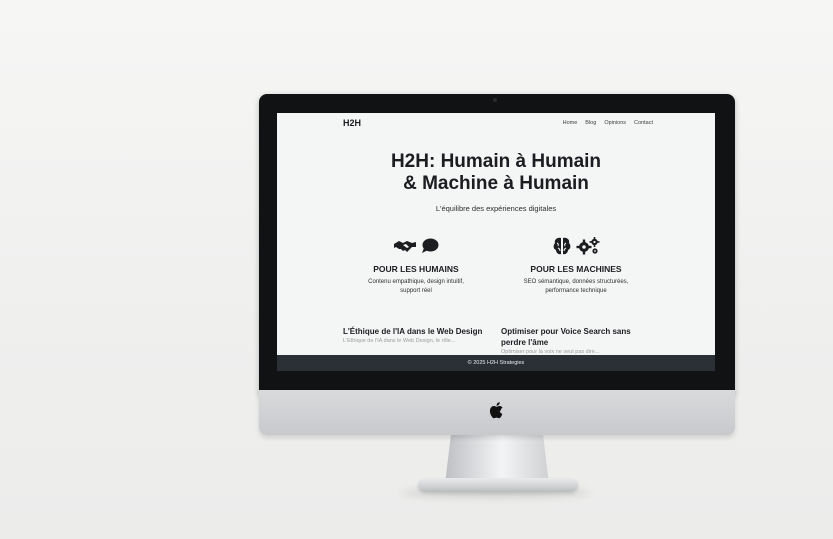 Image resolution: width=833 pixels, height=539 pixels. What do you see at coordinates (496, 208) in the screenshot?
I see `hero-subtitle: L'équilibre des expériences digitales` at bounding box center [496, 208].